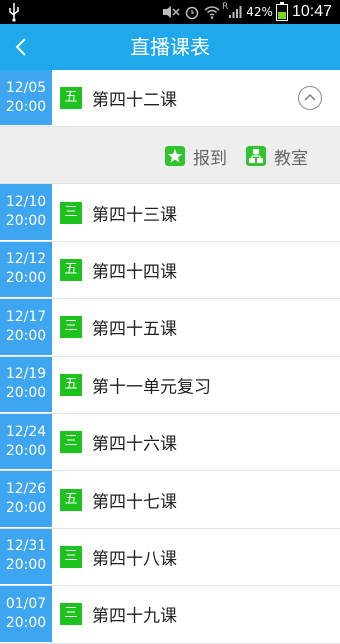 The height and width of the screenshot is (644, 340). What do you see at coordinates (26, 603) in the screenshot?
I see `lesson-date-day: 01/07` at bounding box center [26, 603].